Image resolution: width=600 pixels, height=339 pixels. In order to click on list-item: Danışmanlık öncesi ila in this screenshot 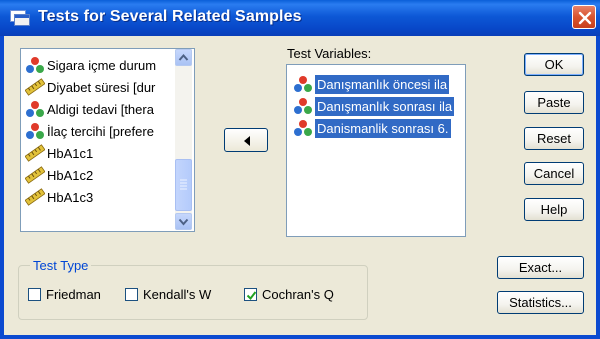, I will do `click(377, 84)`.